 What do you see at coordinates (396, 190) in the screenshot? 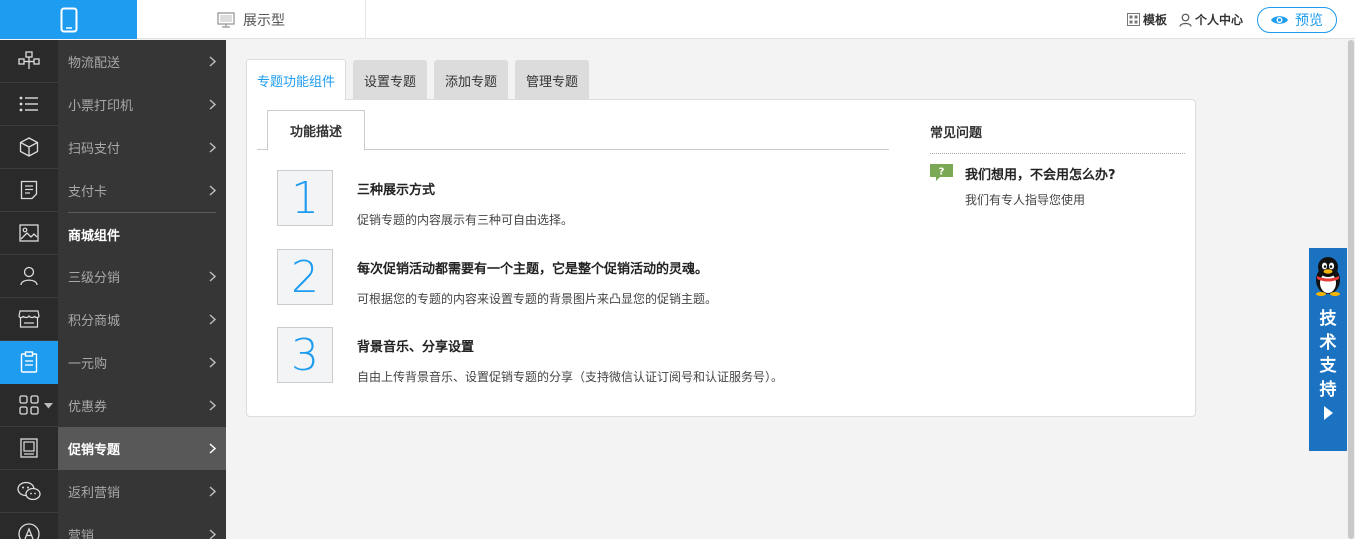
I see `feature-title: 三种展示方式` at bounding box center [396, 190].